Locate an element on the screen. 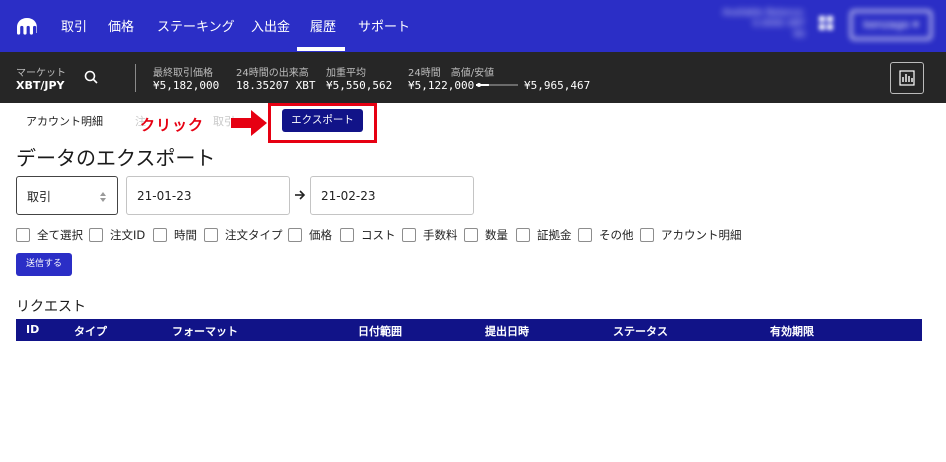 The width and height of the screenshot is (946, 462). column-header-date-range: 日付範囲 is located at coordinates (380, 331).